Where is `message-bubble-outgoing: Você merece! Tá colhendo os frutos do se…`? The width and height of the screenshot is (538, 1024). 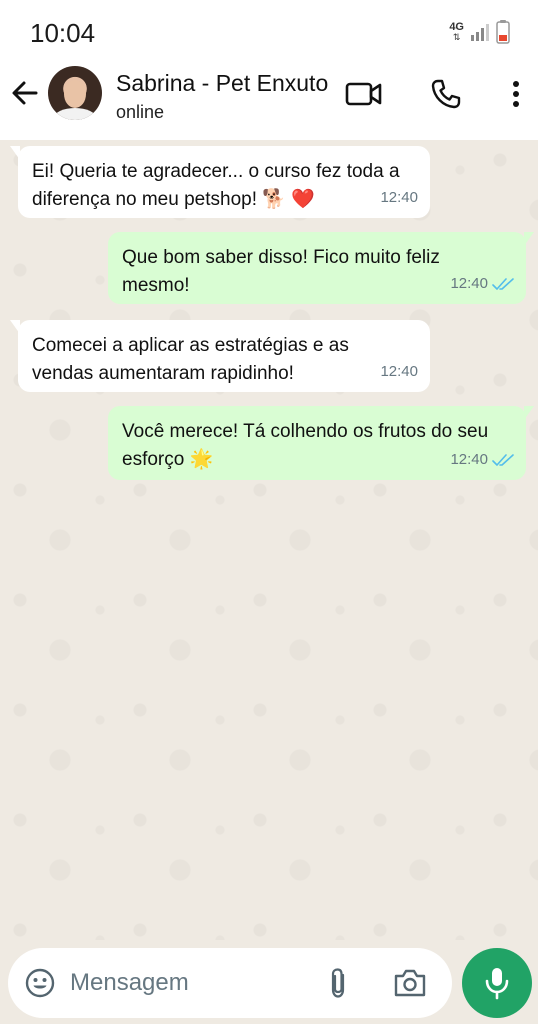 message-bubble-outgoing: Você merece! Tá colhendo os frutos do se… is located at coordinates (321, 443).